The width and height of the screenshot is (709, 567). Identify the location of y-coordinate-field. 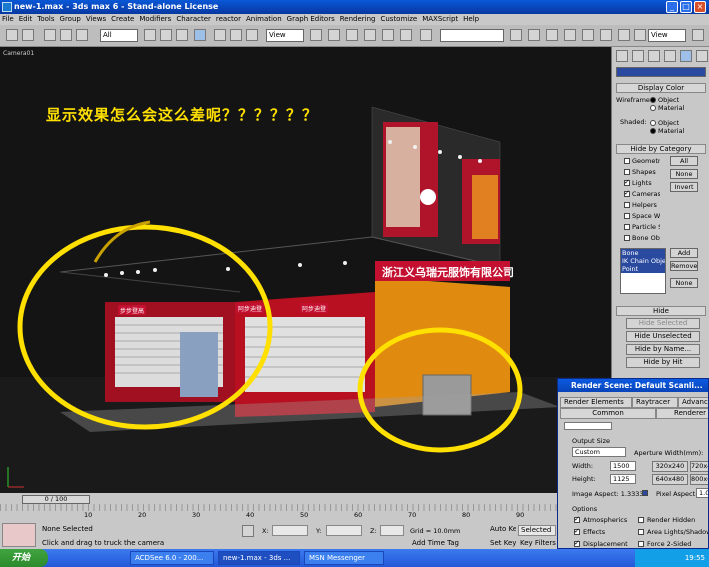
(344, 530).